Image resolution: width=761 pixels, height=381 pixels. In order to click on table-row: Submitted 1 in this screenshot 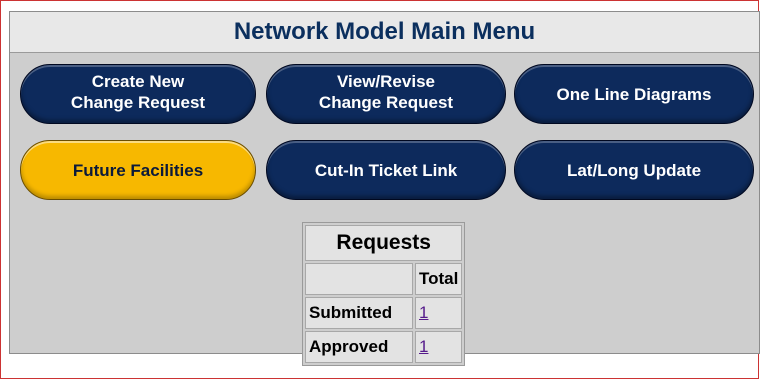, I will do `click(384, 313)`.